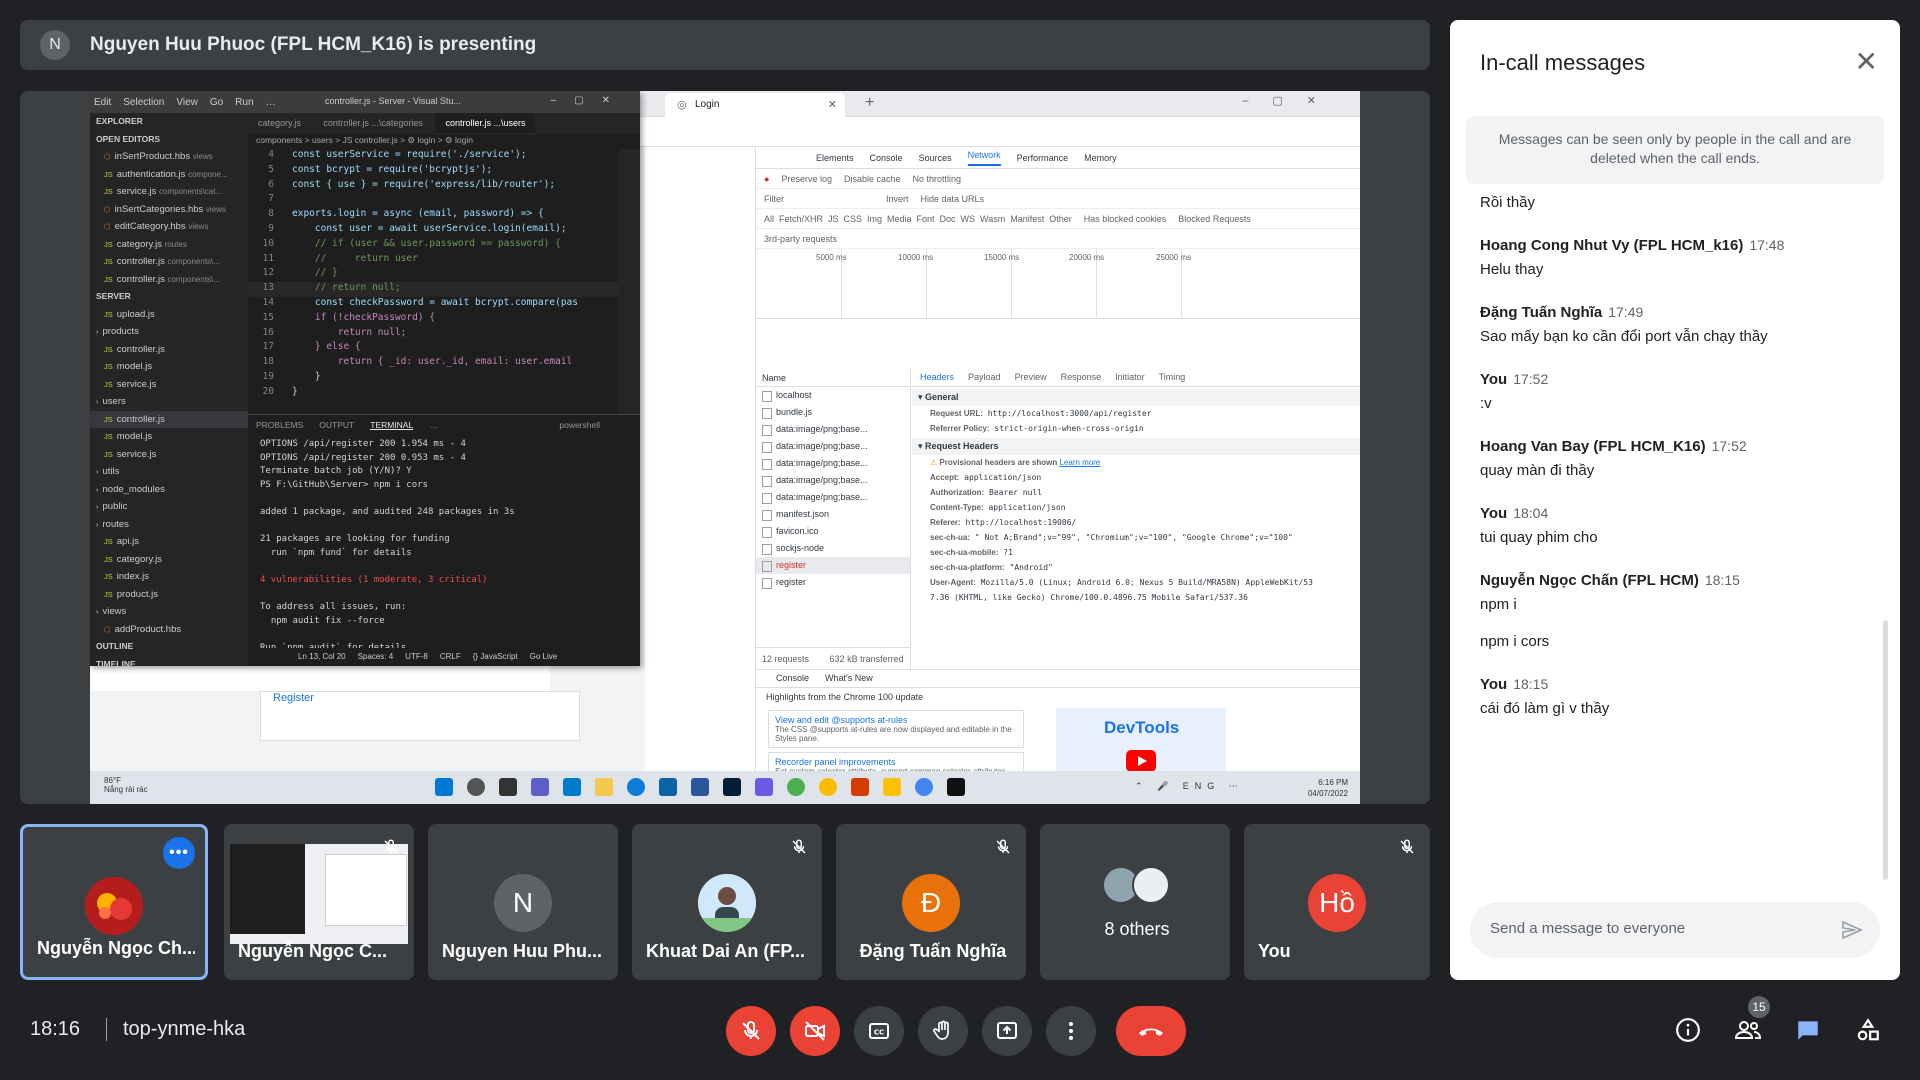  Describe the element at coordinates (1808, 1030) in the screenshot. I see `chat-button` at that location.